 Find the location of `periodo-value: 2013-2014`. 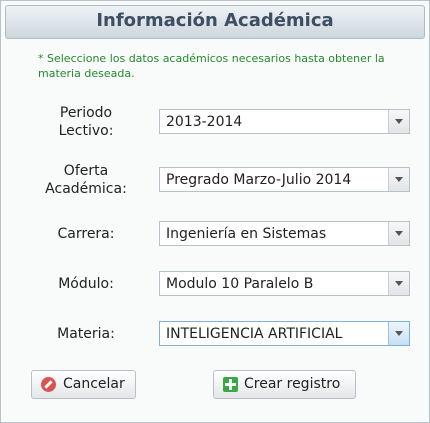

periodo-value: 2013-2014 is located at coordinates (204, 122).